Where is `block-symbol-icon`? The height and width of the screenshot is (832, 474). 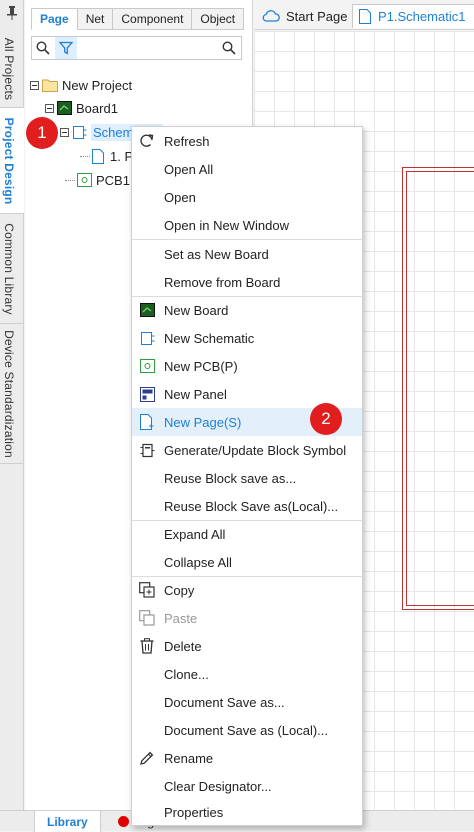
block-symbol-icon is located at coordinates (147, 450).